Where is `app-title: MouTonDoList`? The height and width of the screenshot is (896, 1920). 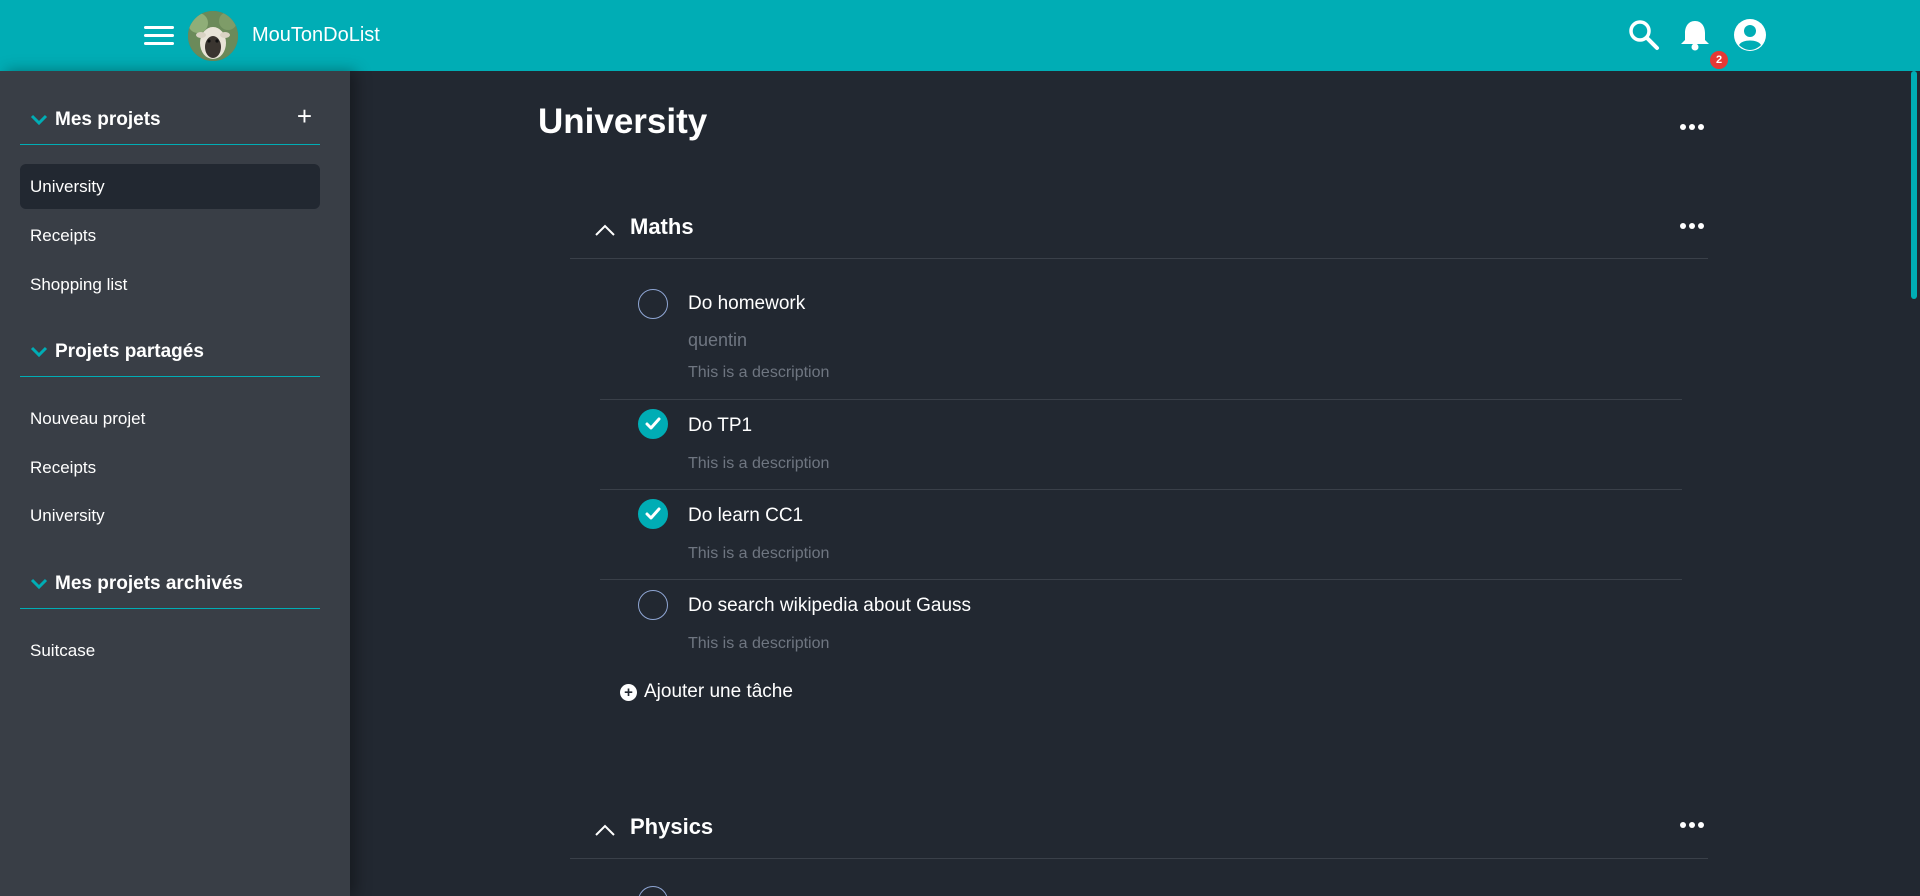 app-title: MouTonDoList is located at coordinates (316, 35).